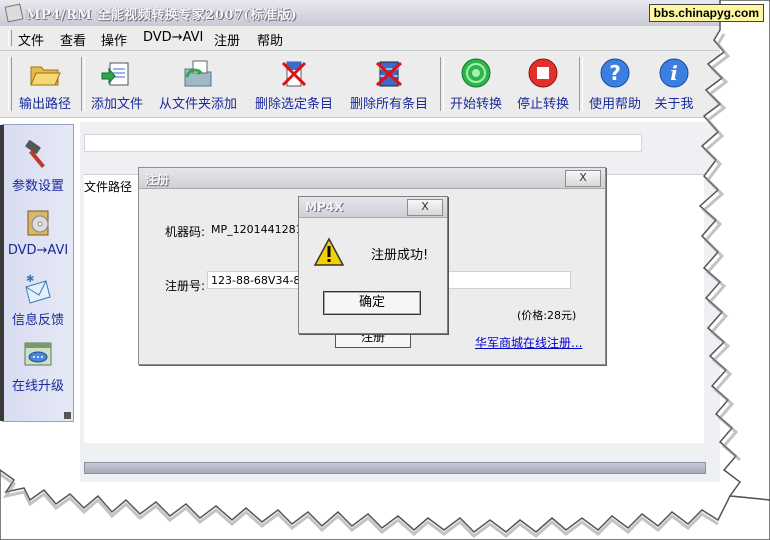  Describe the element at coordinates (38, 354) in the screenshot. I see `chat-window-icon` at that location.